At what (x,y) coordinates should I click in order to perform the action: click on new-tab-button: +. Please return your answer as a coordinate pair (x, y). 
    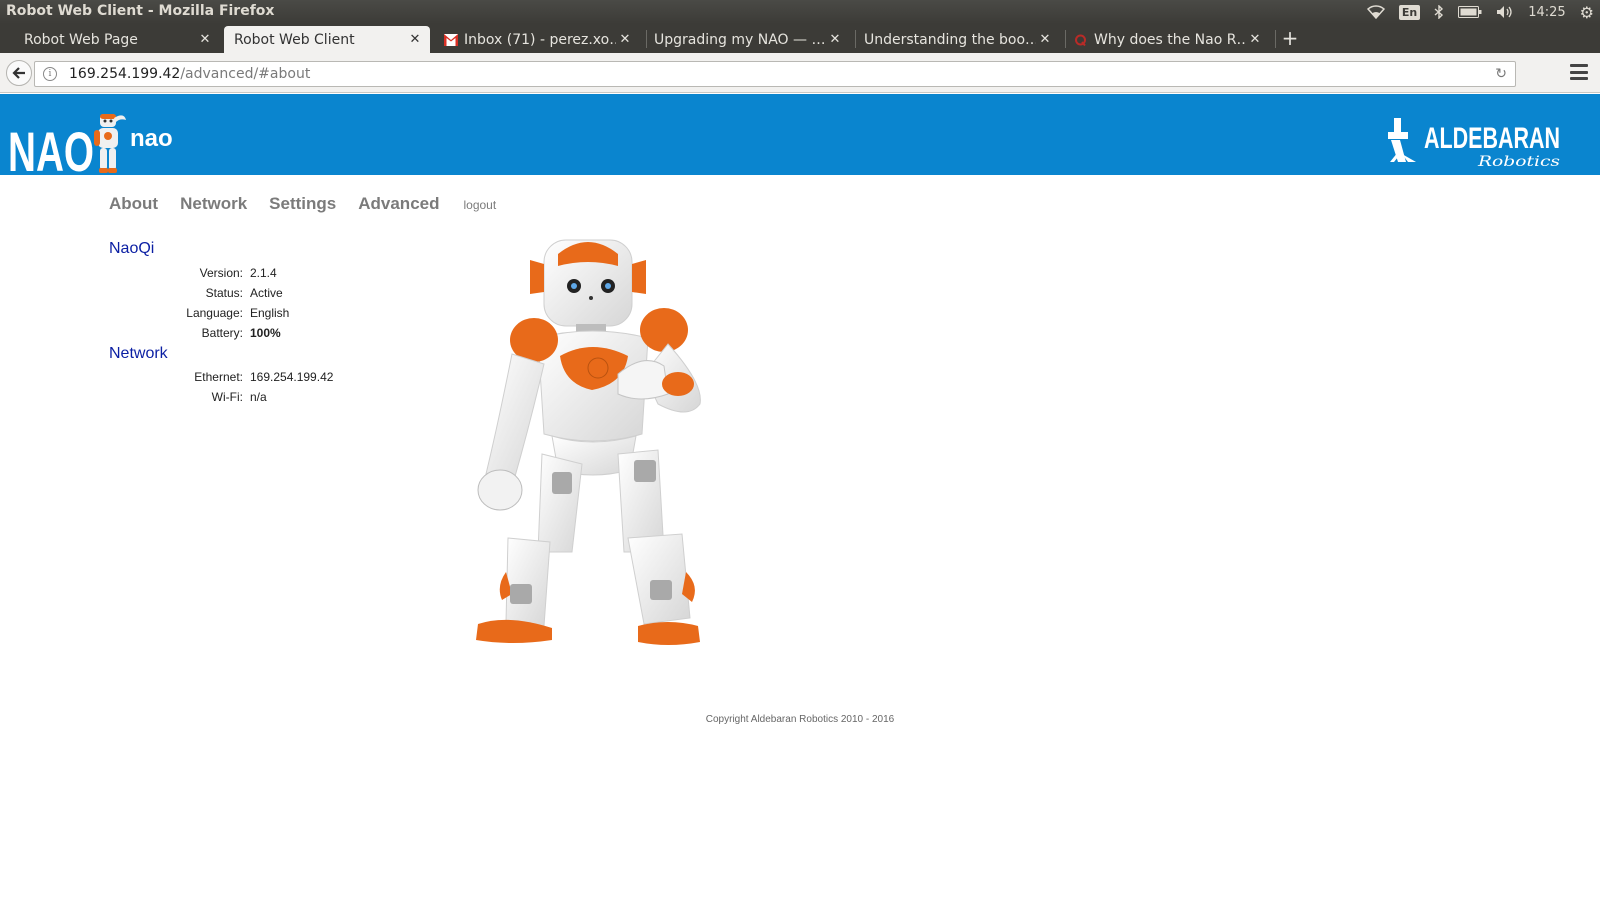
    Looking at the image, I should click on (1290, 38).